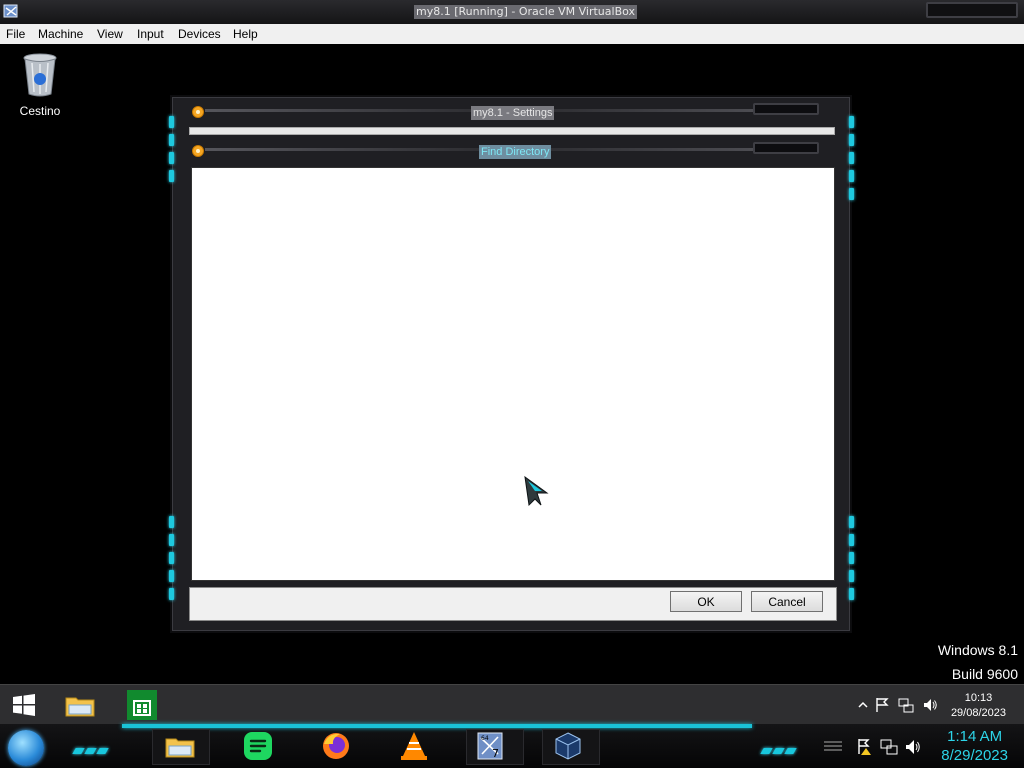  I want to click on right-rail-bottom, so click(851, 555).